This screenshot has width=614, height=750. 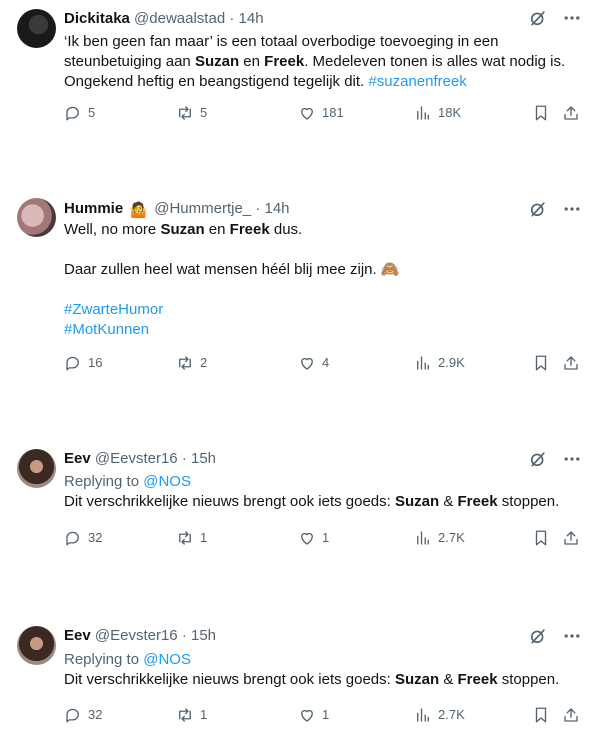 What do you see at coordinates (448, 501) in the screenshot?
I see `text-segment: &` at bounding box center [448, 501].